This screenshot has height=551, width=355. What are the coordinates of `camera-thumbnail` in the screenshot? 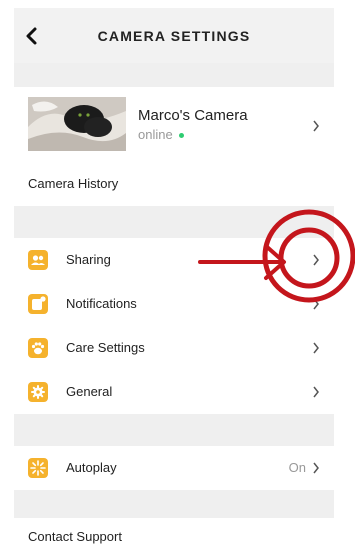 It's located at (77, 124).